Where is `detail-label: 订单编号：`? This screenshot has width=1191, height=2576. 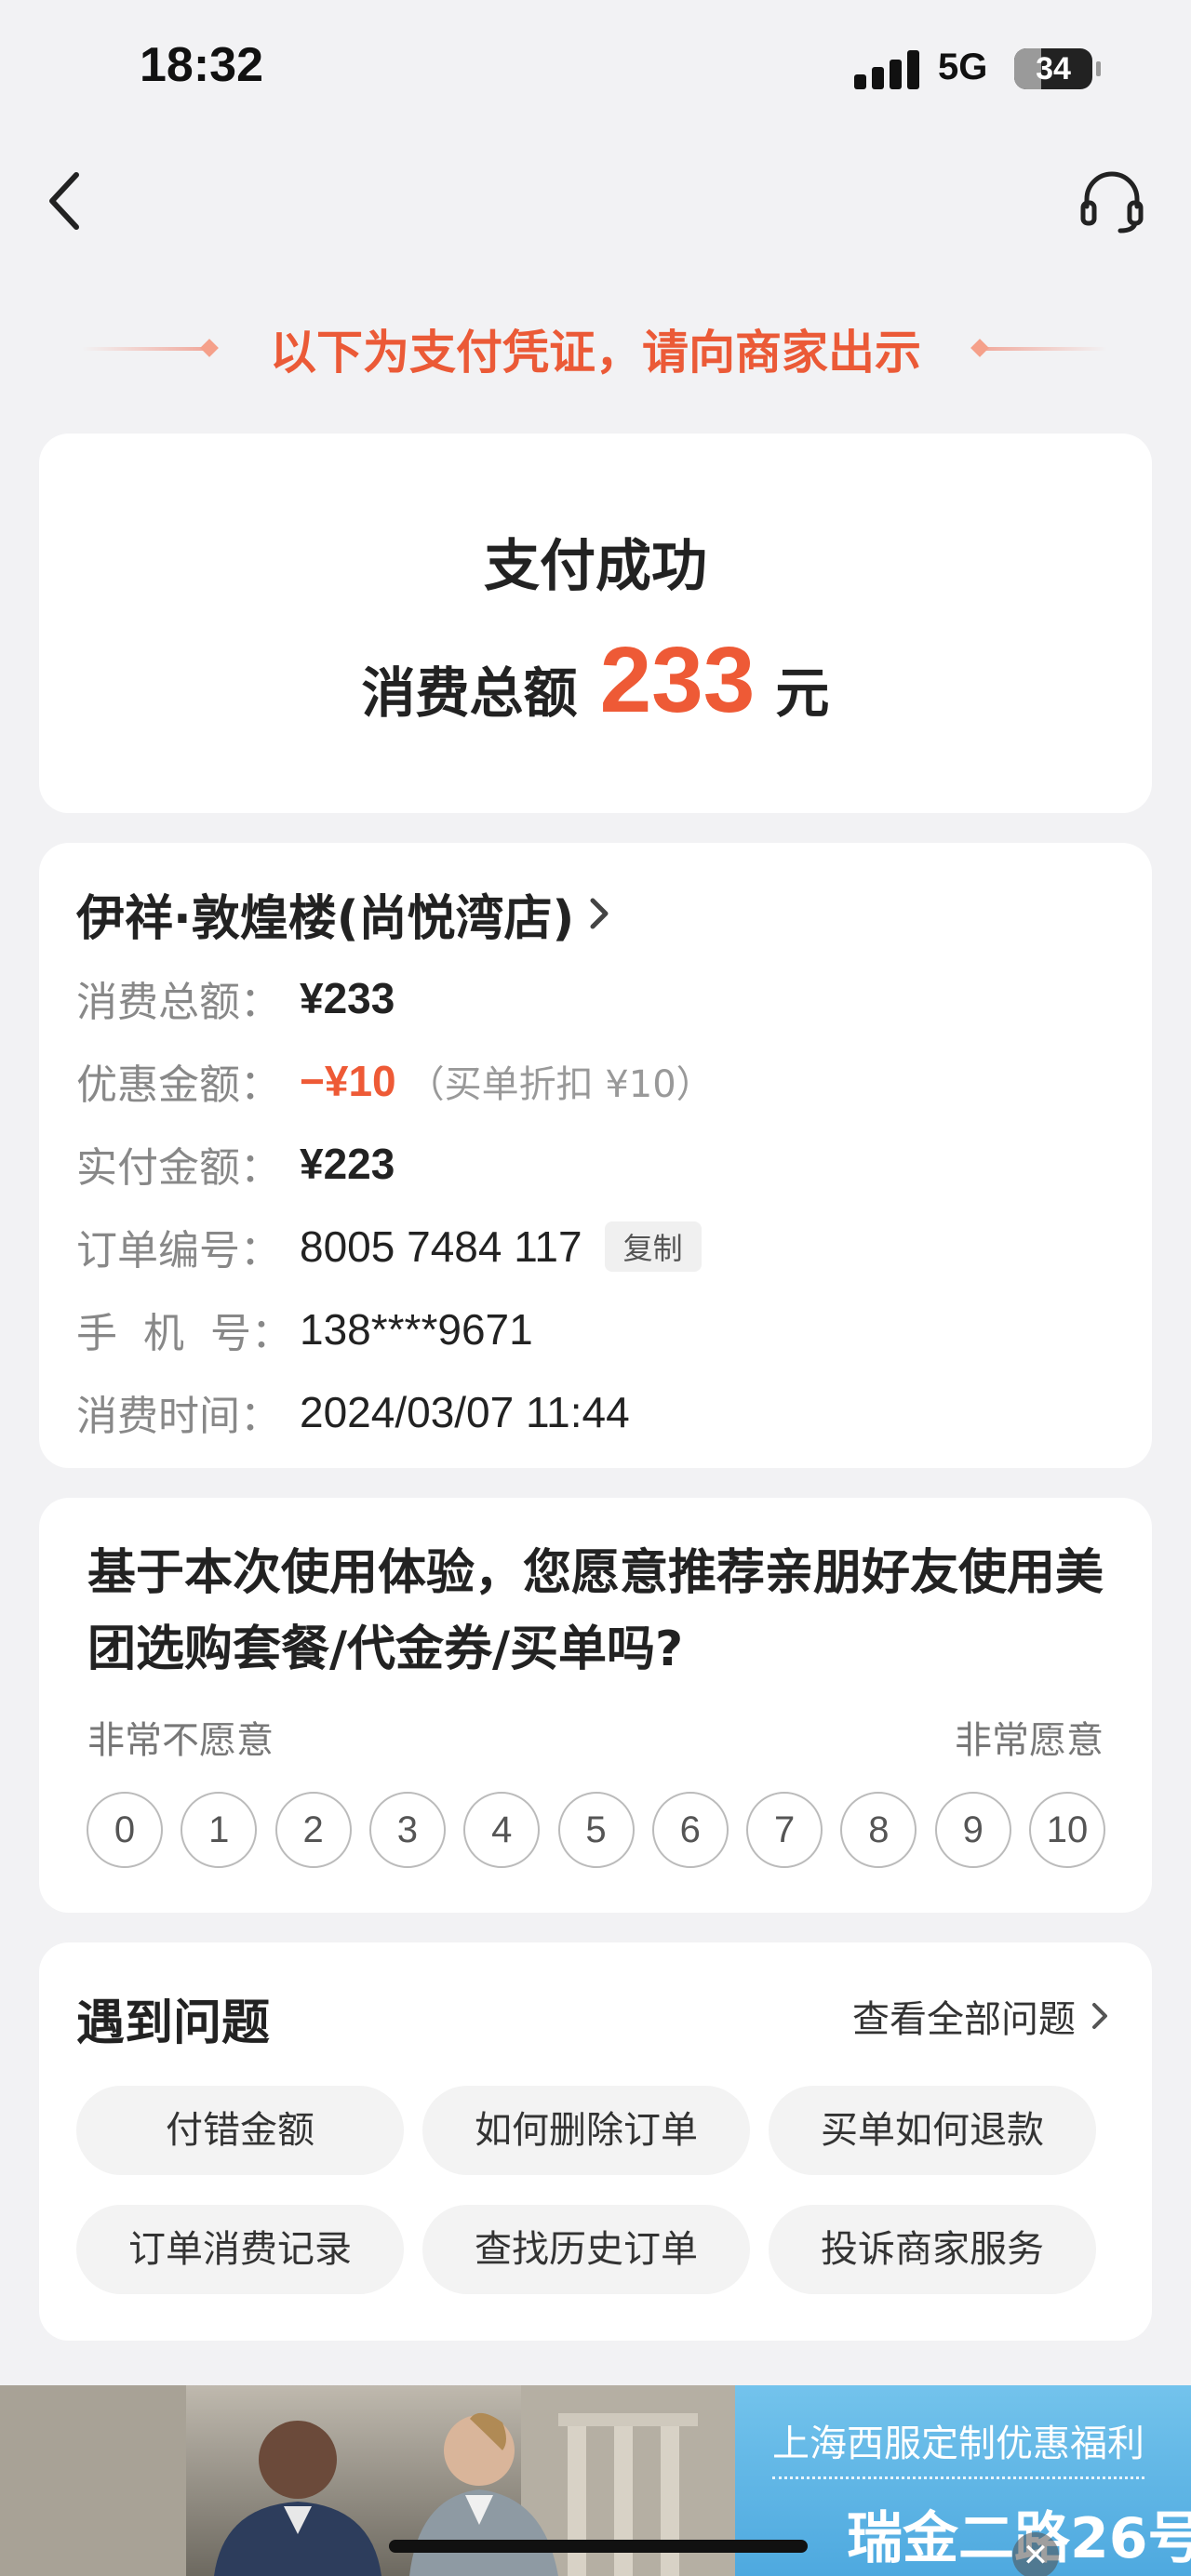
detail-label: 订单编号： is located at coordinates (178, 1251).